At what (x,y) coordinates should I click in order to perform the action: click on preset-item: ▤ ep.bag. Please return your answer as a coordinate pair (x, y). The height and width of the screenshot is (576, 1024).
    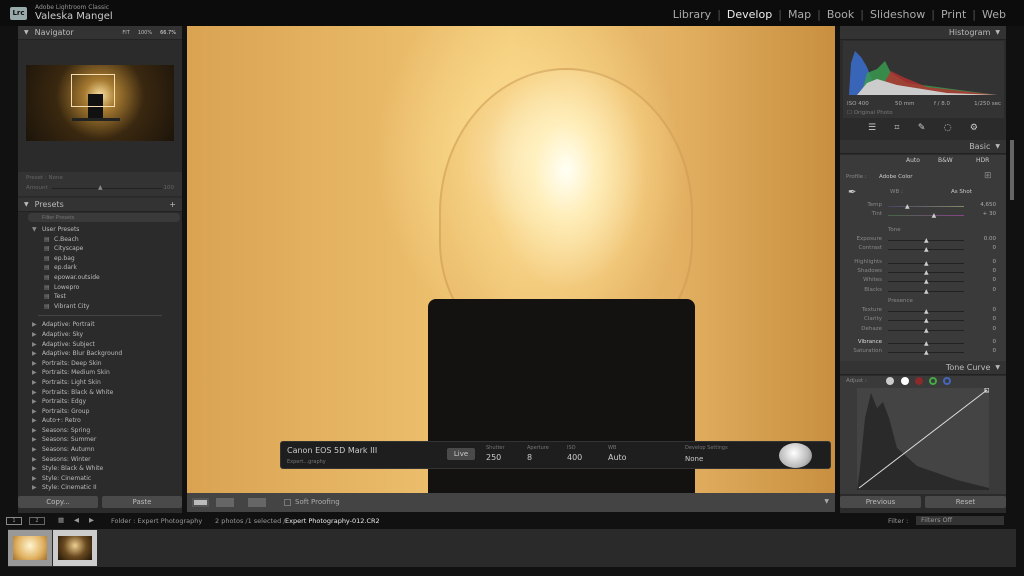
    Looking at the image, I should click on (100, 259).